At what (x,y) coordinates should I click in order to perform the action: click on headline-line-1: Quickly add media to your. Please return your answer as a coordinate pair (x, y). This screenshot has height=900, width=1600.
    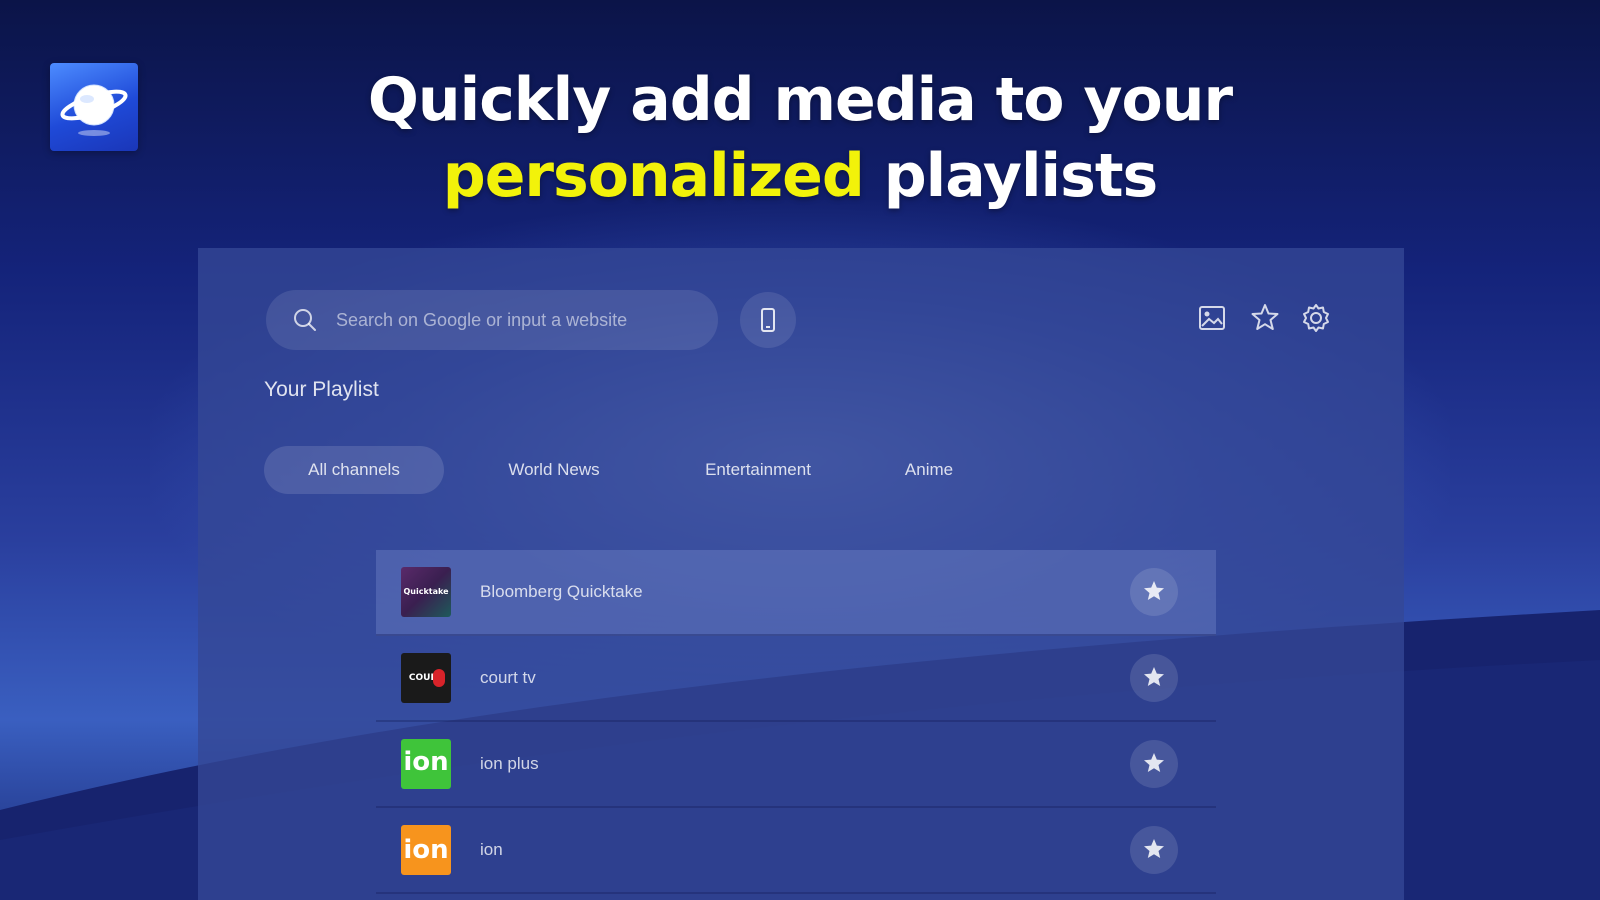
    Looking at the image, I should click on (800, 100).